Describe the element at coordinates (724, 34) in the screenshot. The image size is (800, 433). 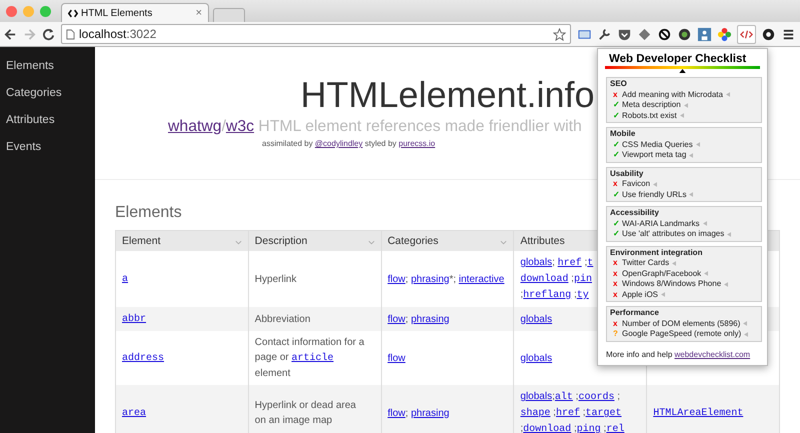
I see `color-flower-icon` at that location.